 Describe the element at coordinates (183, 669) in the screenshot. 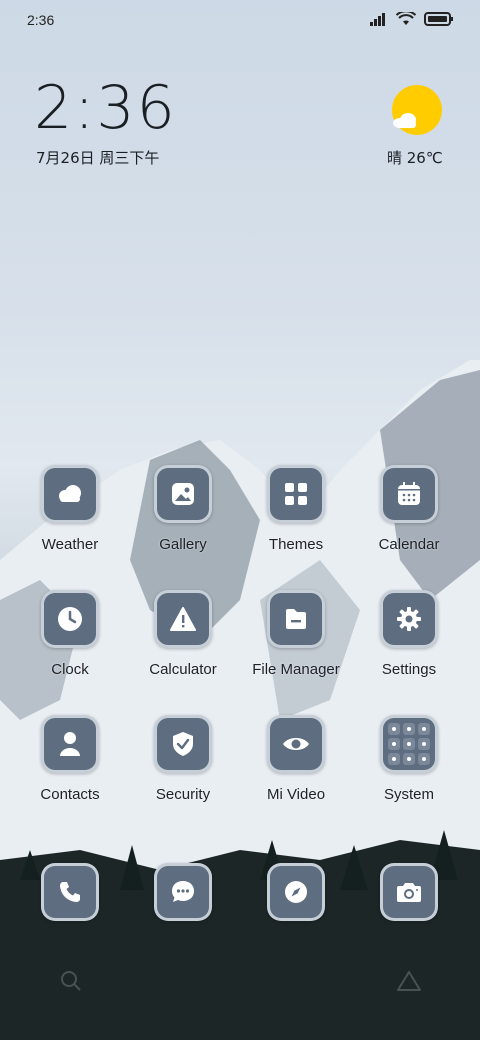

I see `app-label: Calculator` at that location.